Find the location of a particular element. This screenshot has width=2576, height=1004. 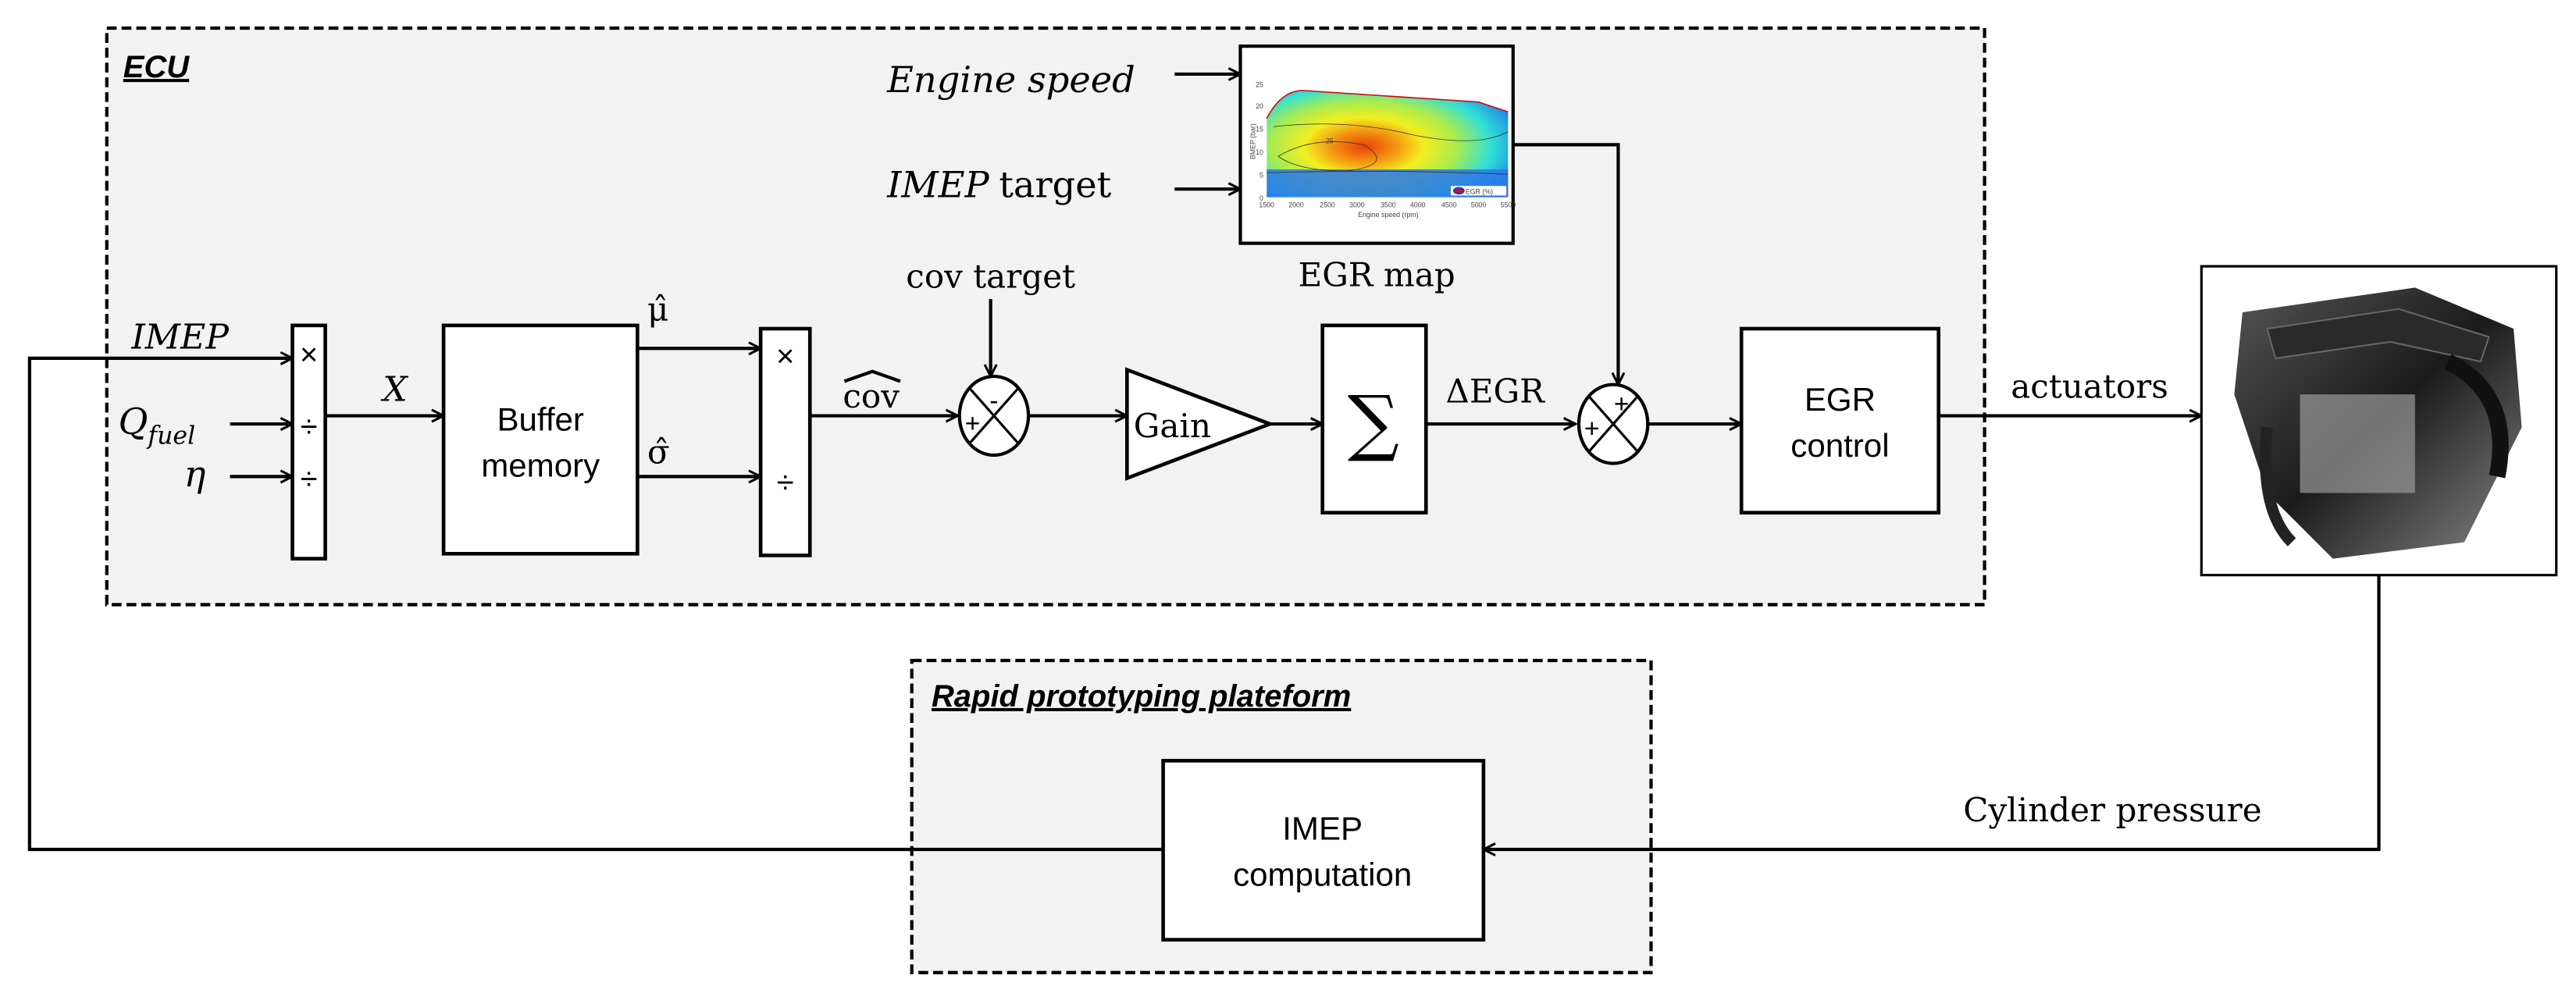

delta-egr-label: ΔEGR is located at coordinates (1495, 391).